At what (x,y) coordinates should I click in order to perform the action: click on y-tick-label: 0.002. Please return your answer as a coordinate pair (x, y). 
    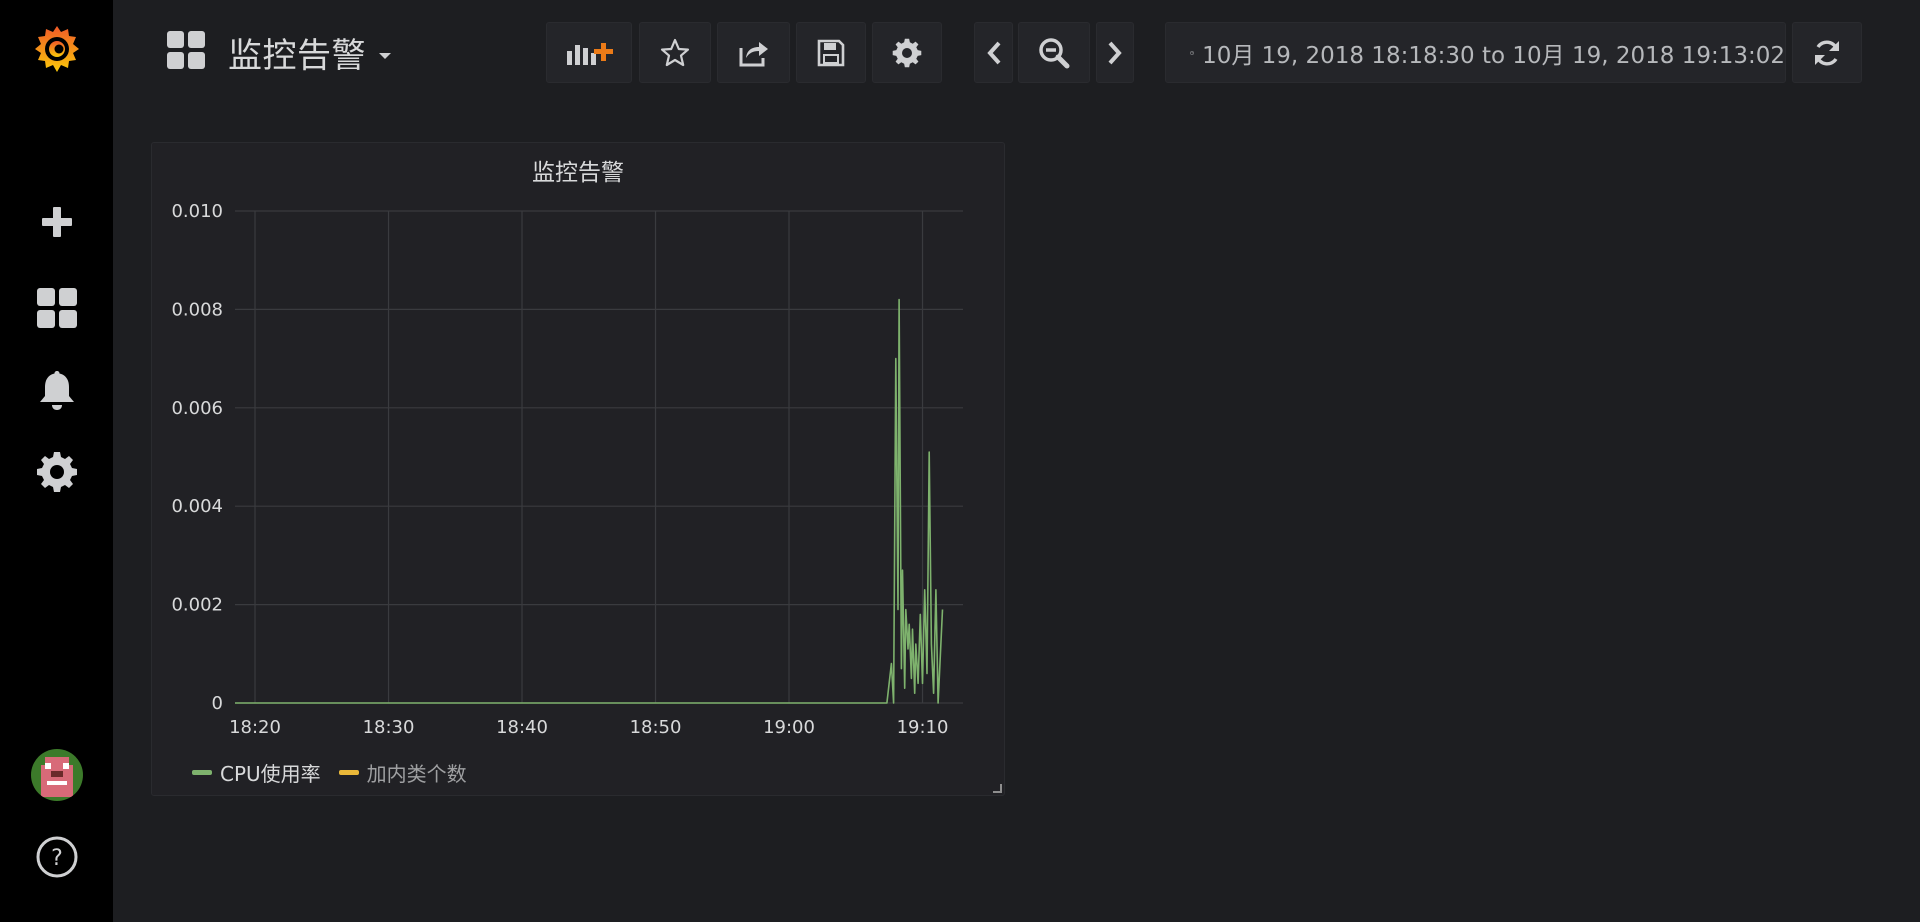
    Looking at the image, I should click on (197, 605).